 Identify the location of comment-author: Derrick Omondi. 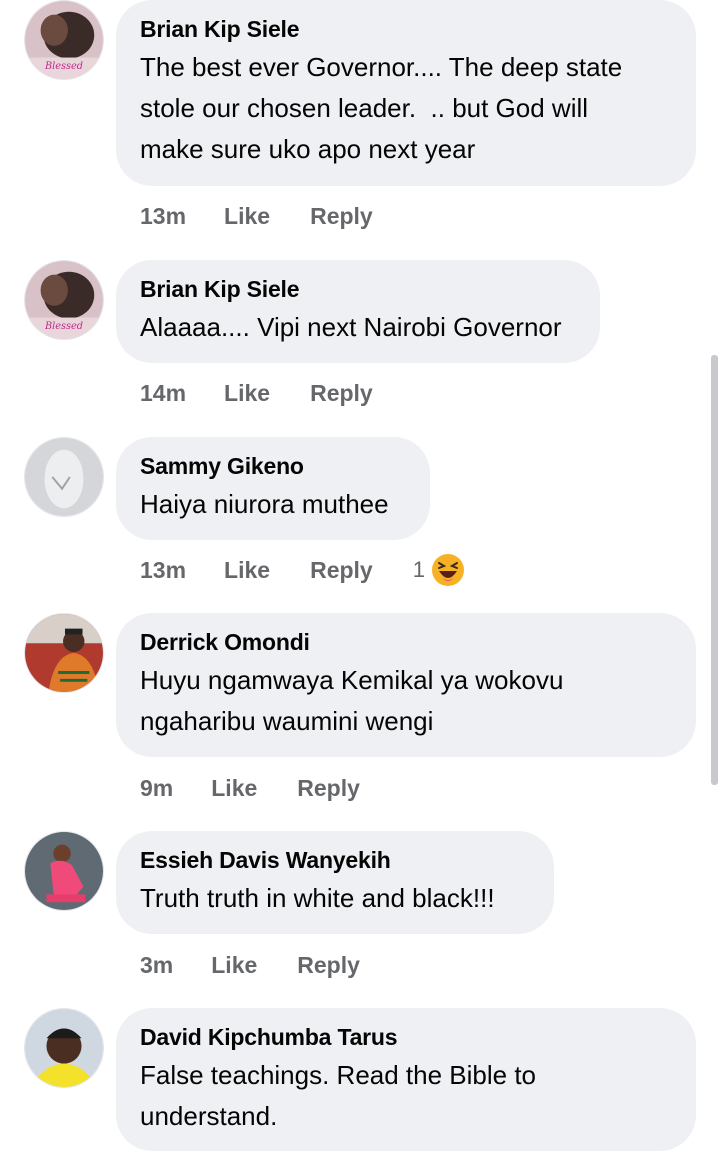
(405, 642).